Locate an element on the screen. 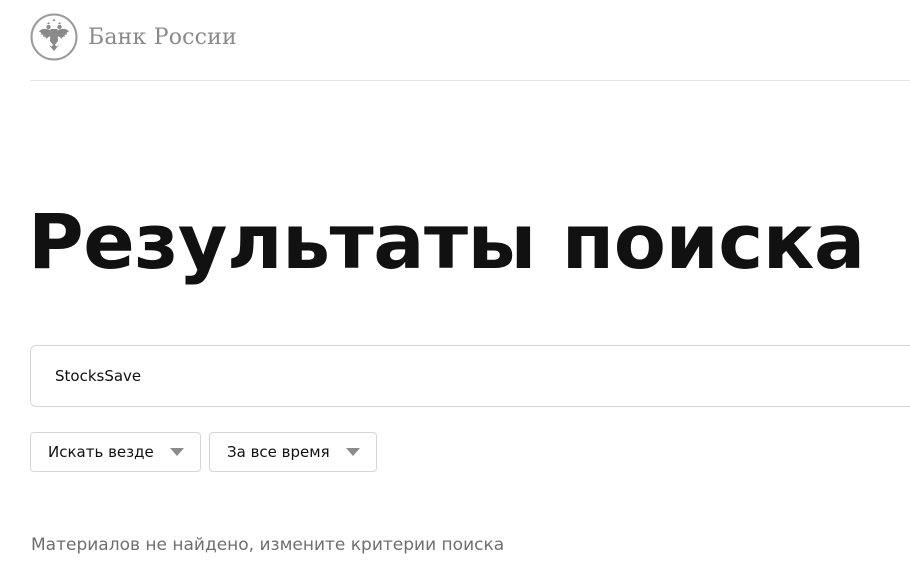  scope-dropdown-label: Искать везде is located at coordinates (101, 452).